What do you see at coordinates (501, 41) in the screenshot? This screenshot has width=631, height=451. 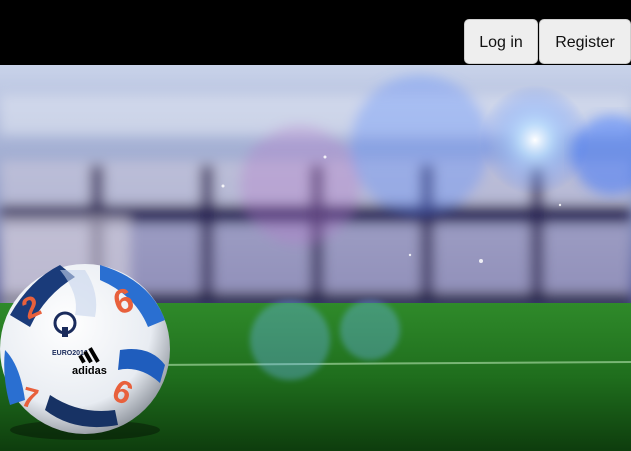 I see `login-button: Log in` at bounding box center [501, 41].